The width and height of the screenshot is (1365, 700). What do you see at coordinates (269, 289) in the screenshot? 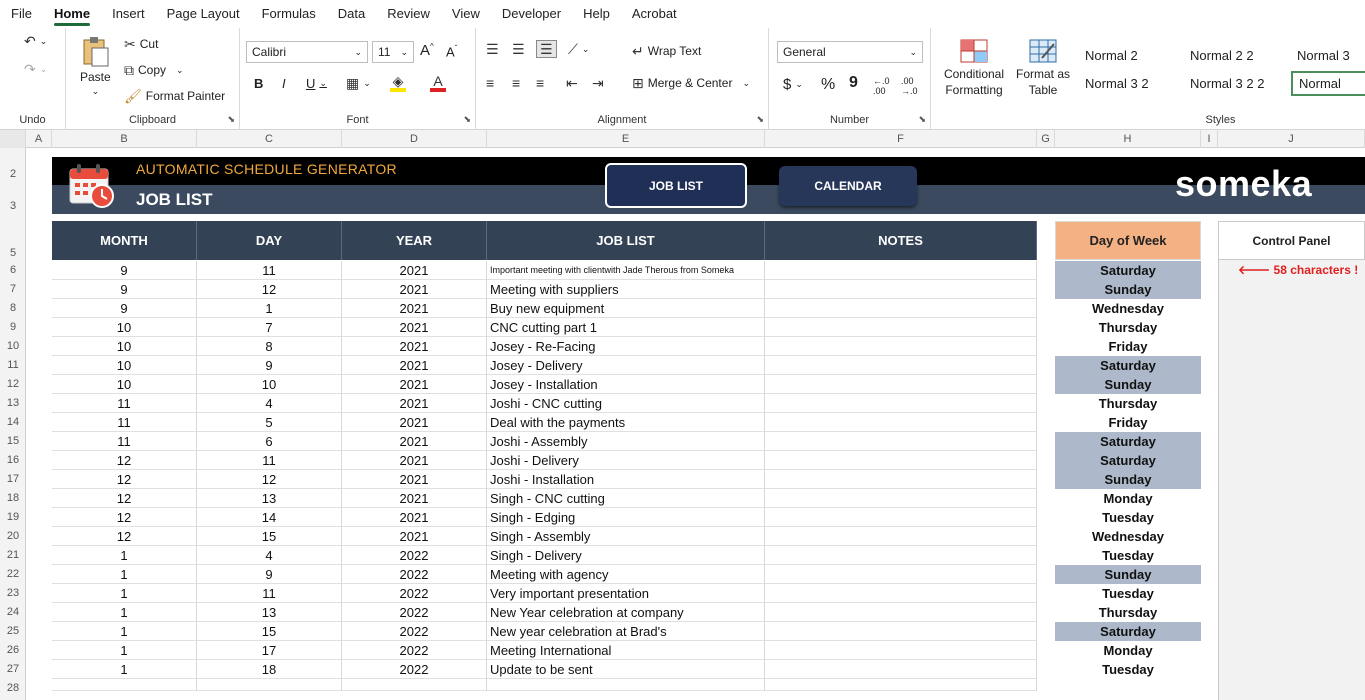
I see `day-cell: 12` at bounding box center [269, 289].